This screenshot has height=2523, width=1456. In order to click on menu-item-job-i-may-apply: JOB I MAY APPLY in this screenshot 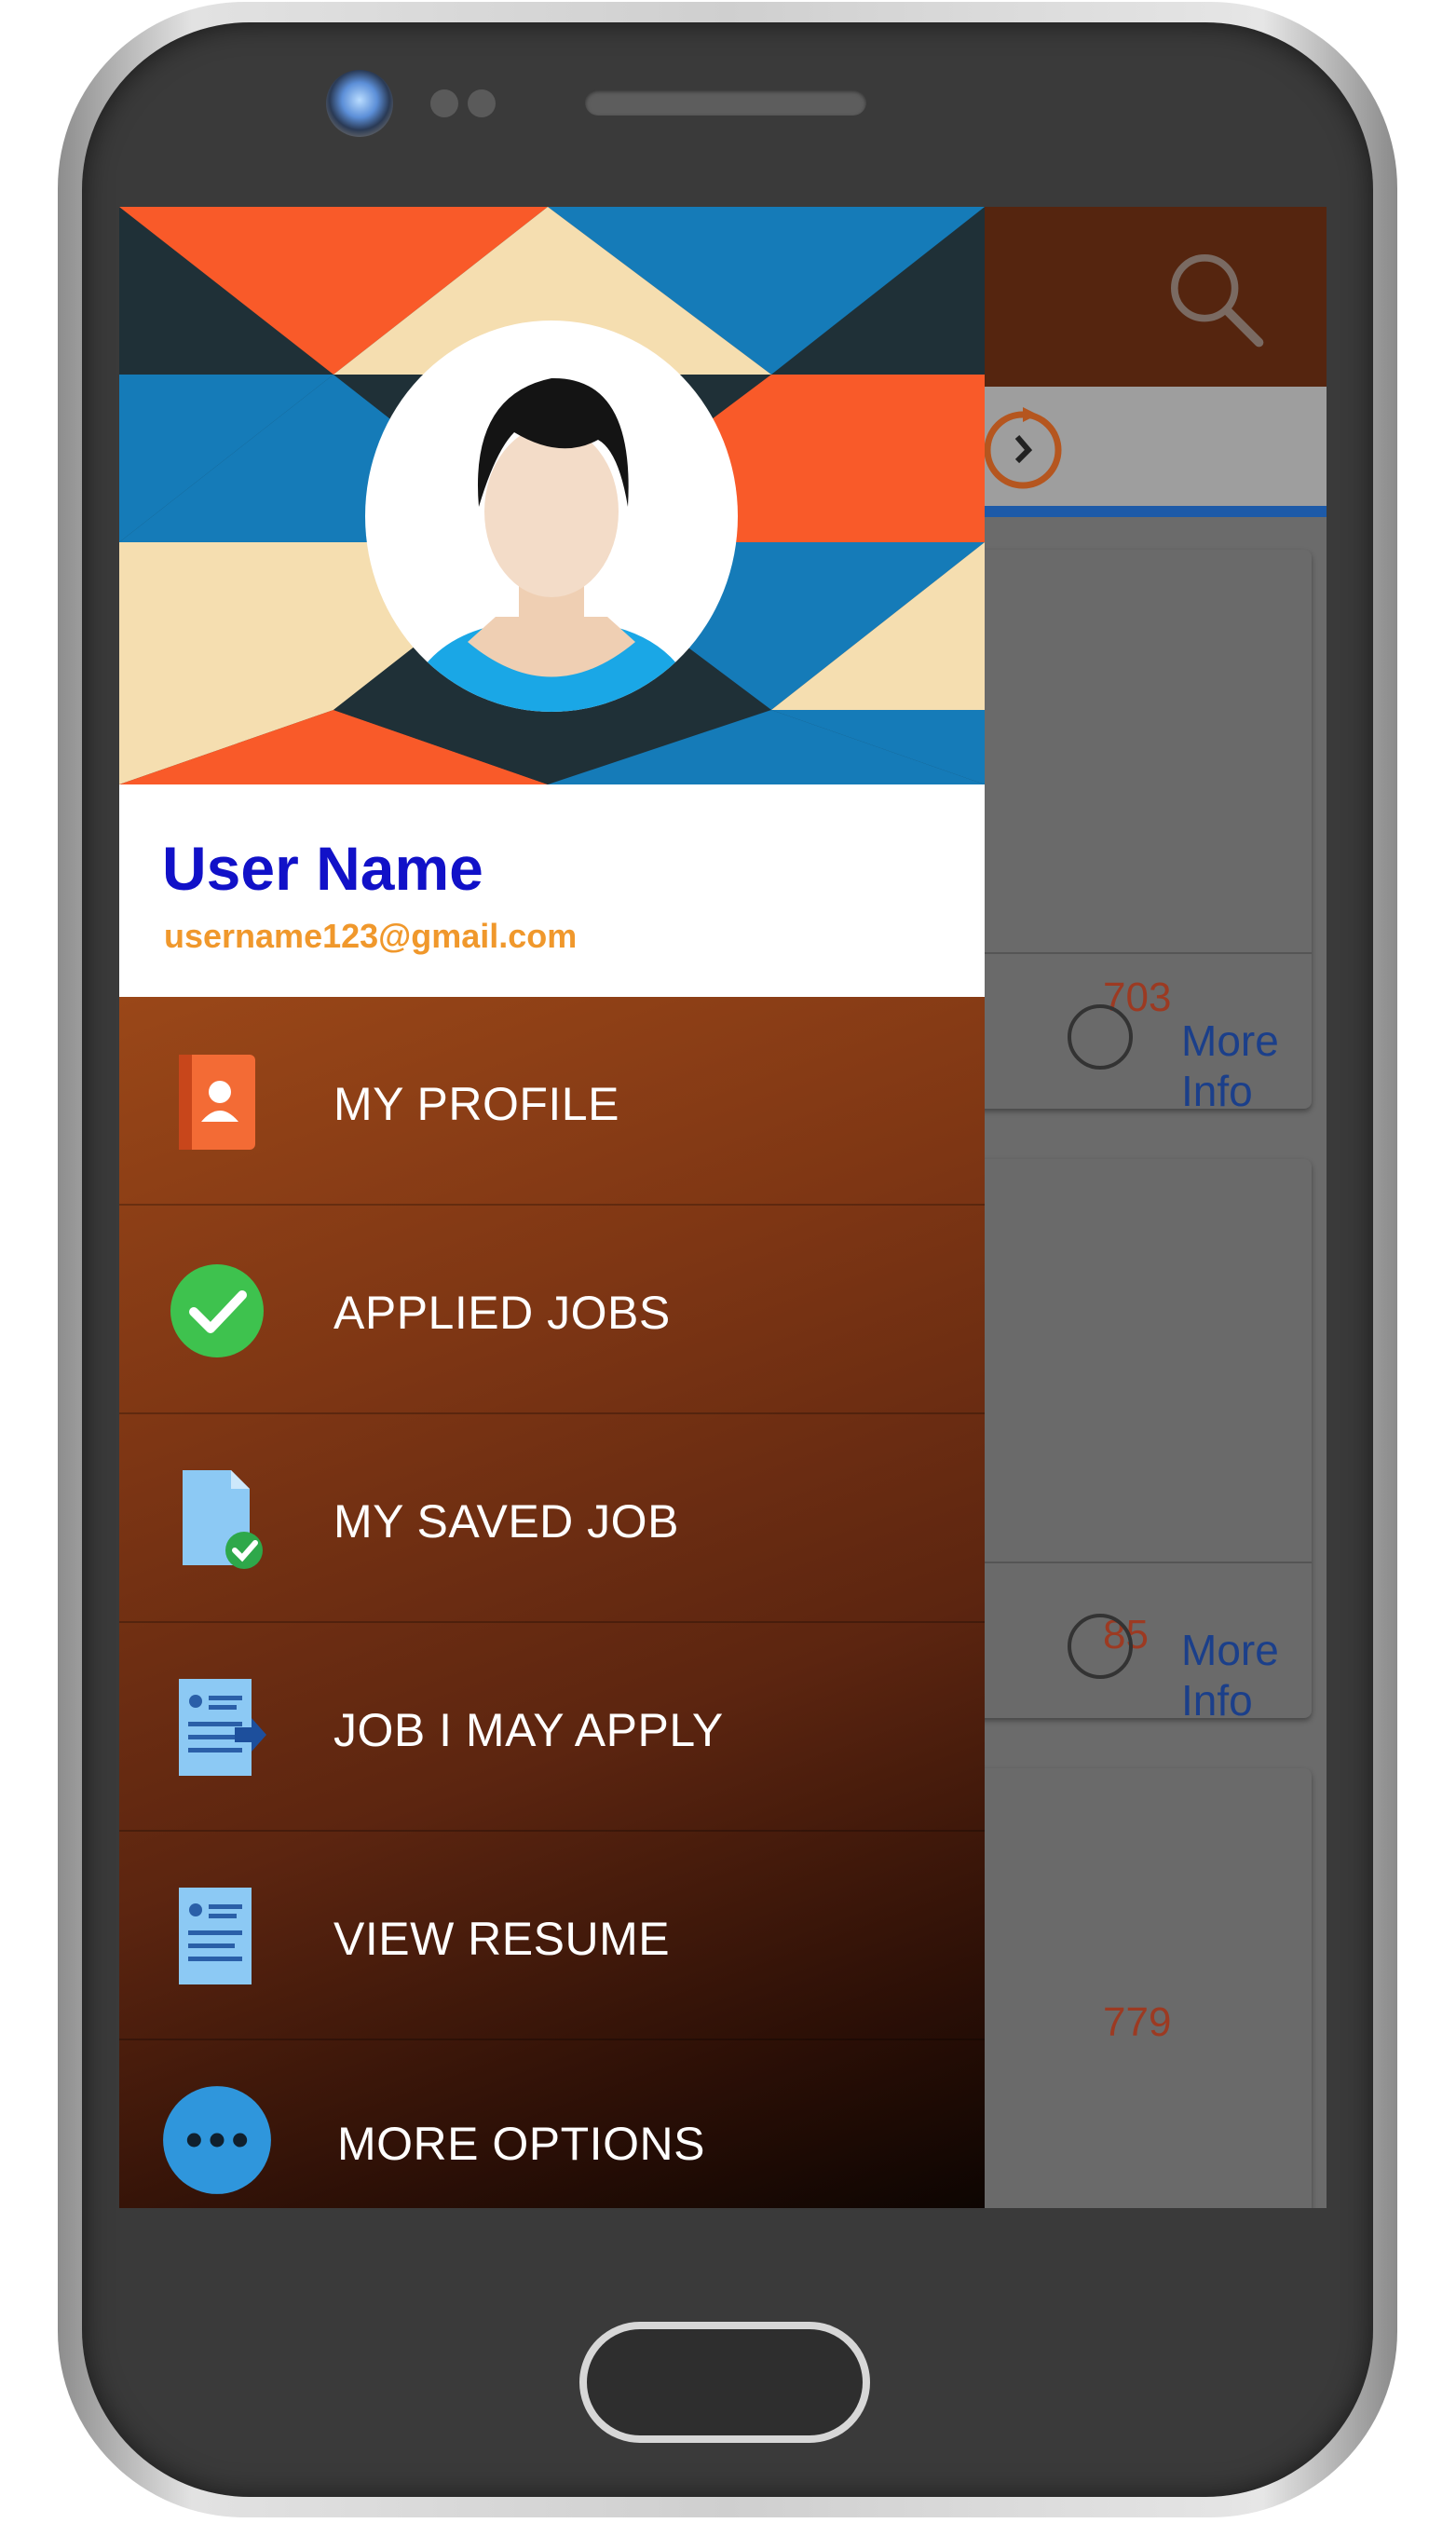, I will do `click(552, 1728)`.